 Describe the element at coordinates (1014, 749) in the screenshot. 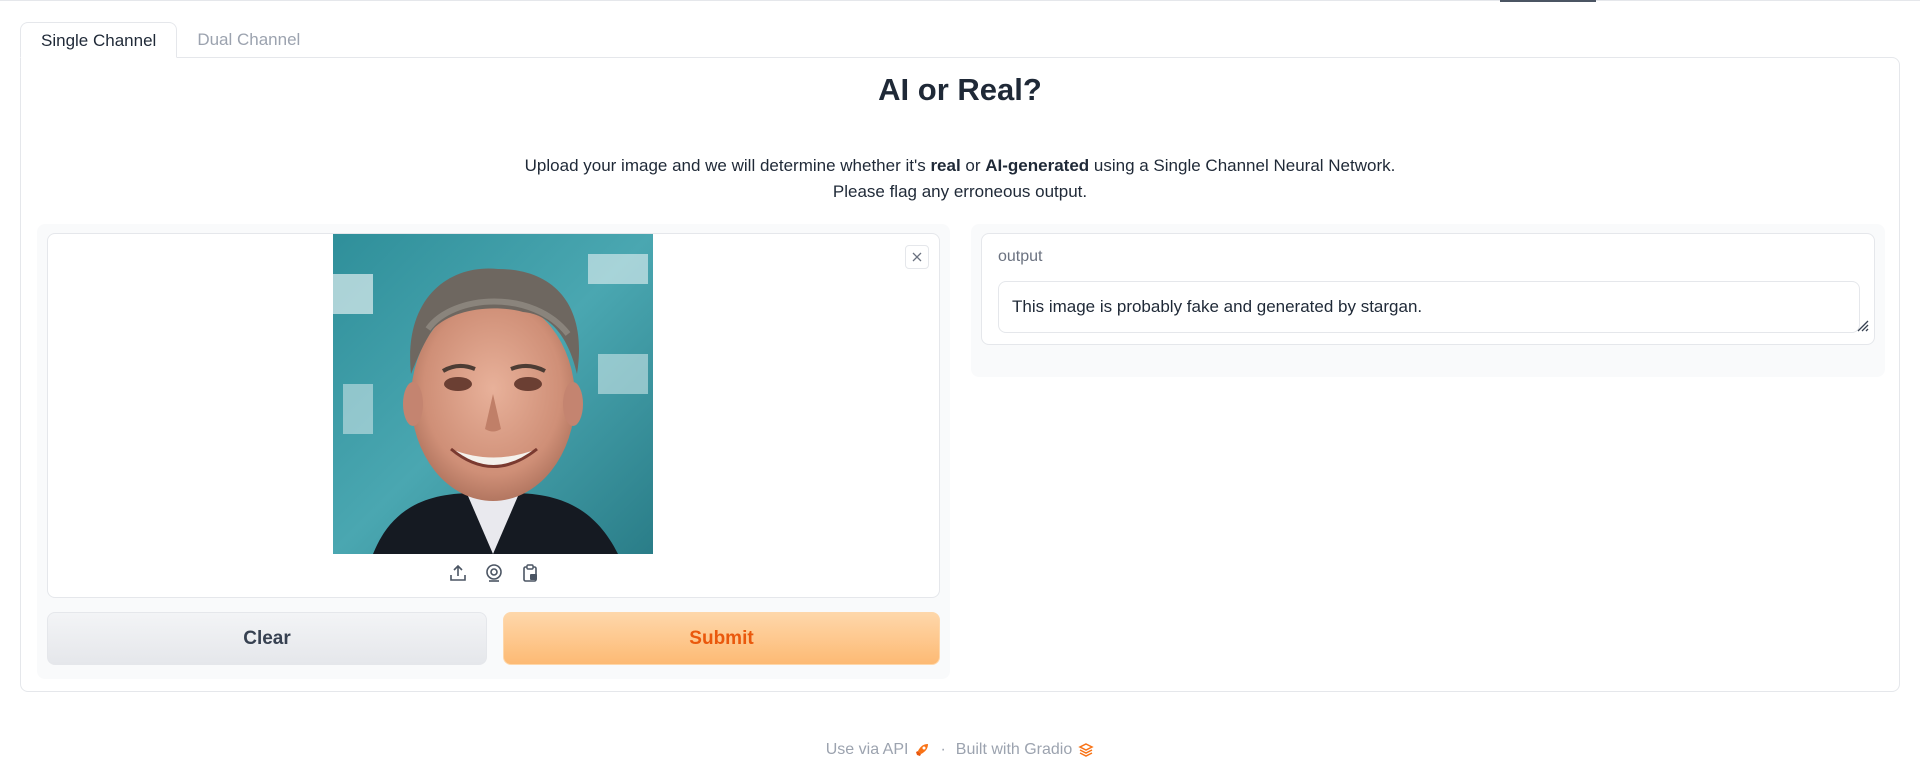

I see `built-with-gradio-label: Built with Gradio` at that location.